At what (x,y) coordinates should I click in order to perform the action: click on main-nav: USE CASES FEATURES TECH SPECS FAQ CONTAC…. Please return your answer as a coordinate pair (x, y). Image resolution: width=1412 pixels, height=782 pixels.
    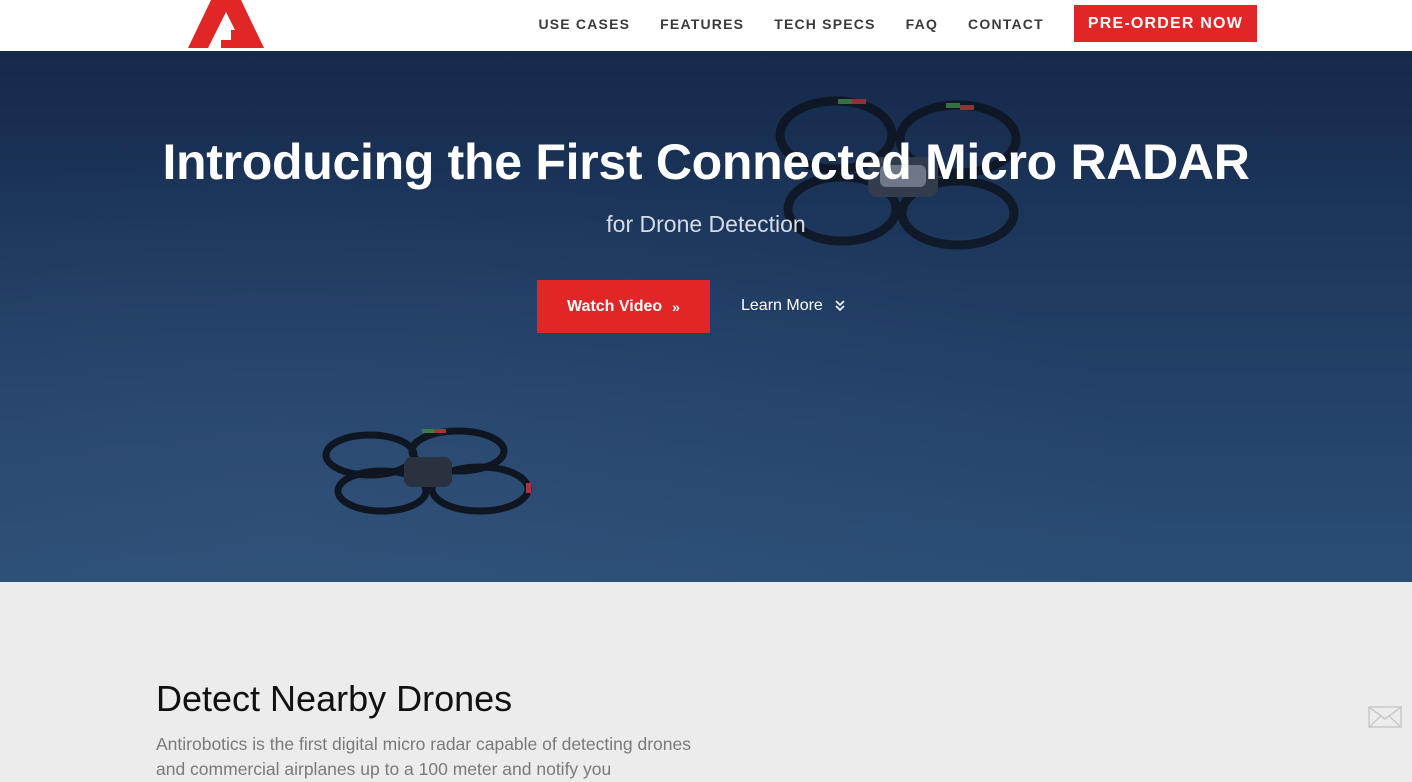
    Looking at the image, I should click on (897, 23).